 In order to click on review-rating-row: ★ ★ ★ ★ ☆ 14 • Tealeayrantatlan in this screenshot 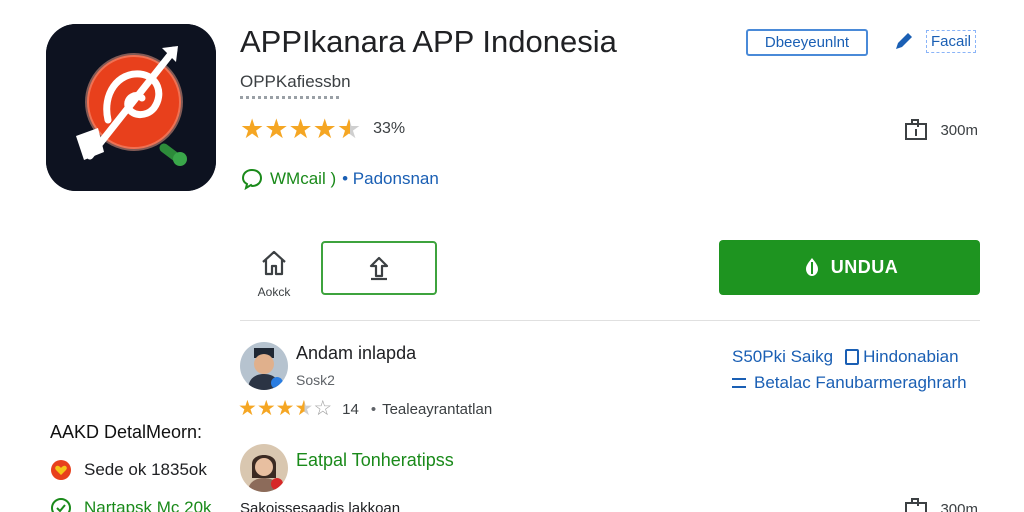, I will do `click(365, 409)`.